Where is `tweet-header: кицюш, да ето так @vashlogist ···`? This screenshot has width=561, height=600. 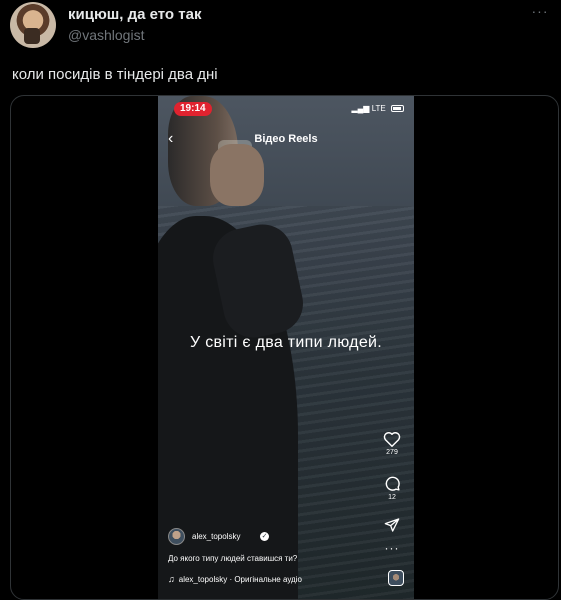
tweet-header: кицюш, да ето так @vashlogist ··· is located at coordinates (280, 25).